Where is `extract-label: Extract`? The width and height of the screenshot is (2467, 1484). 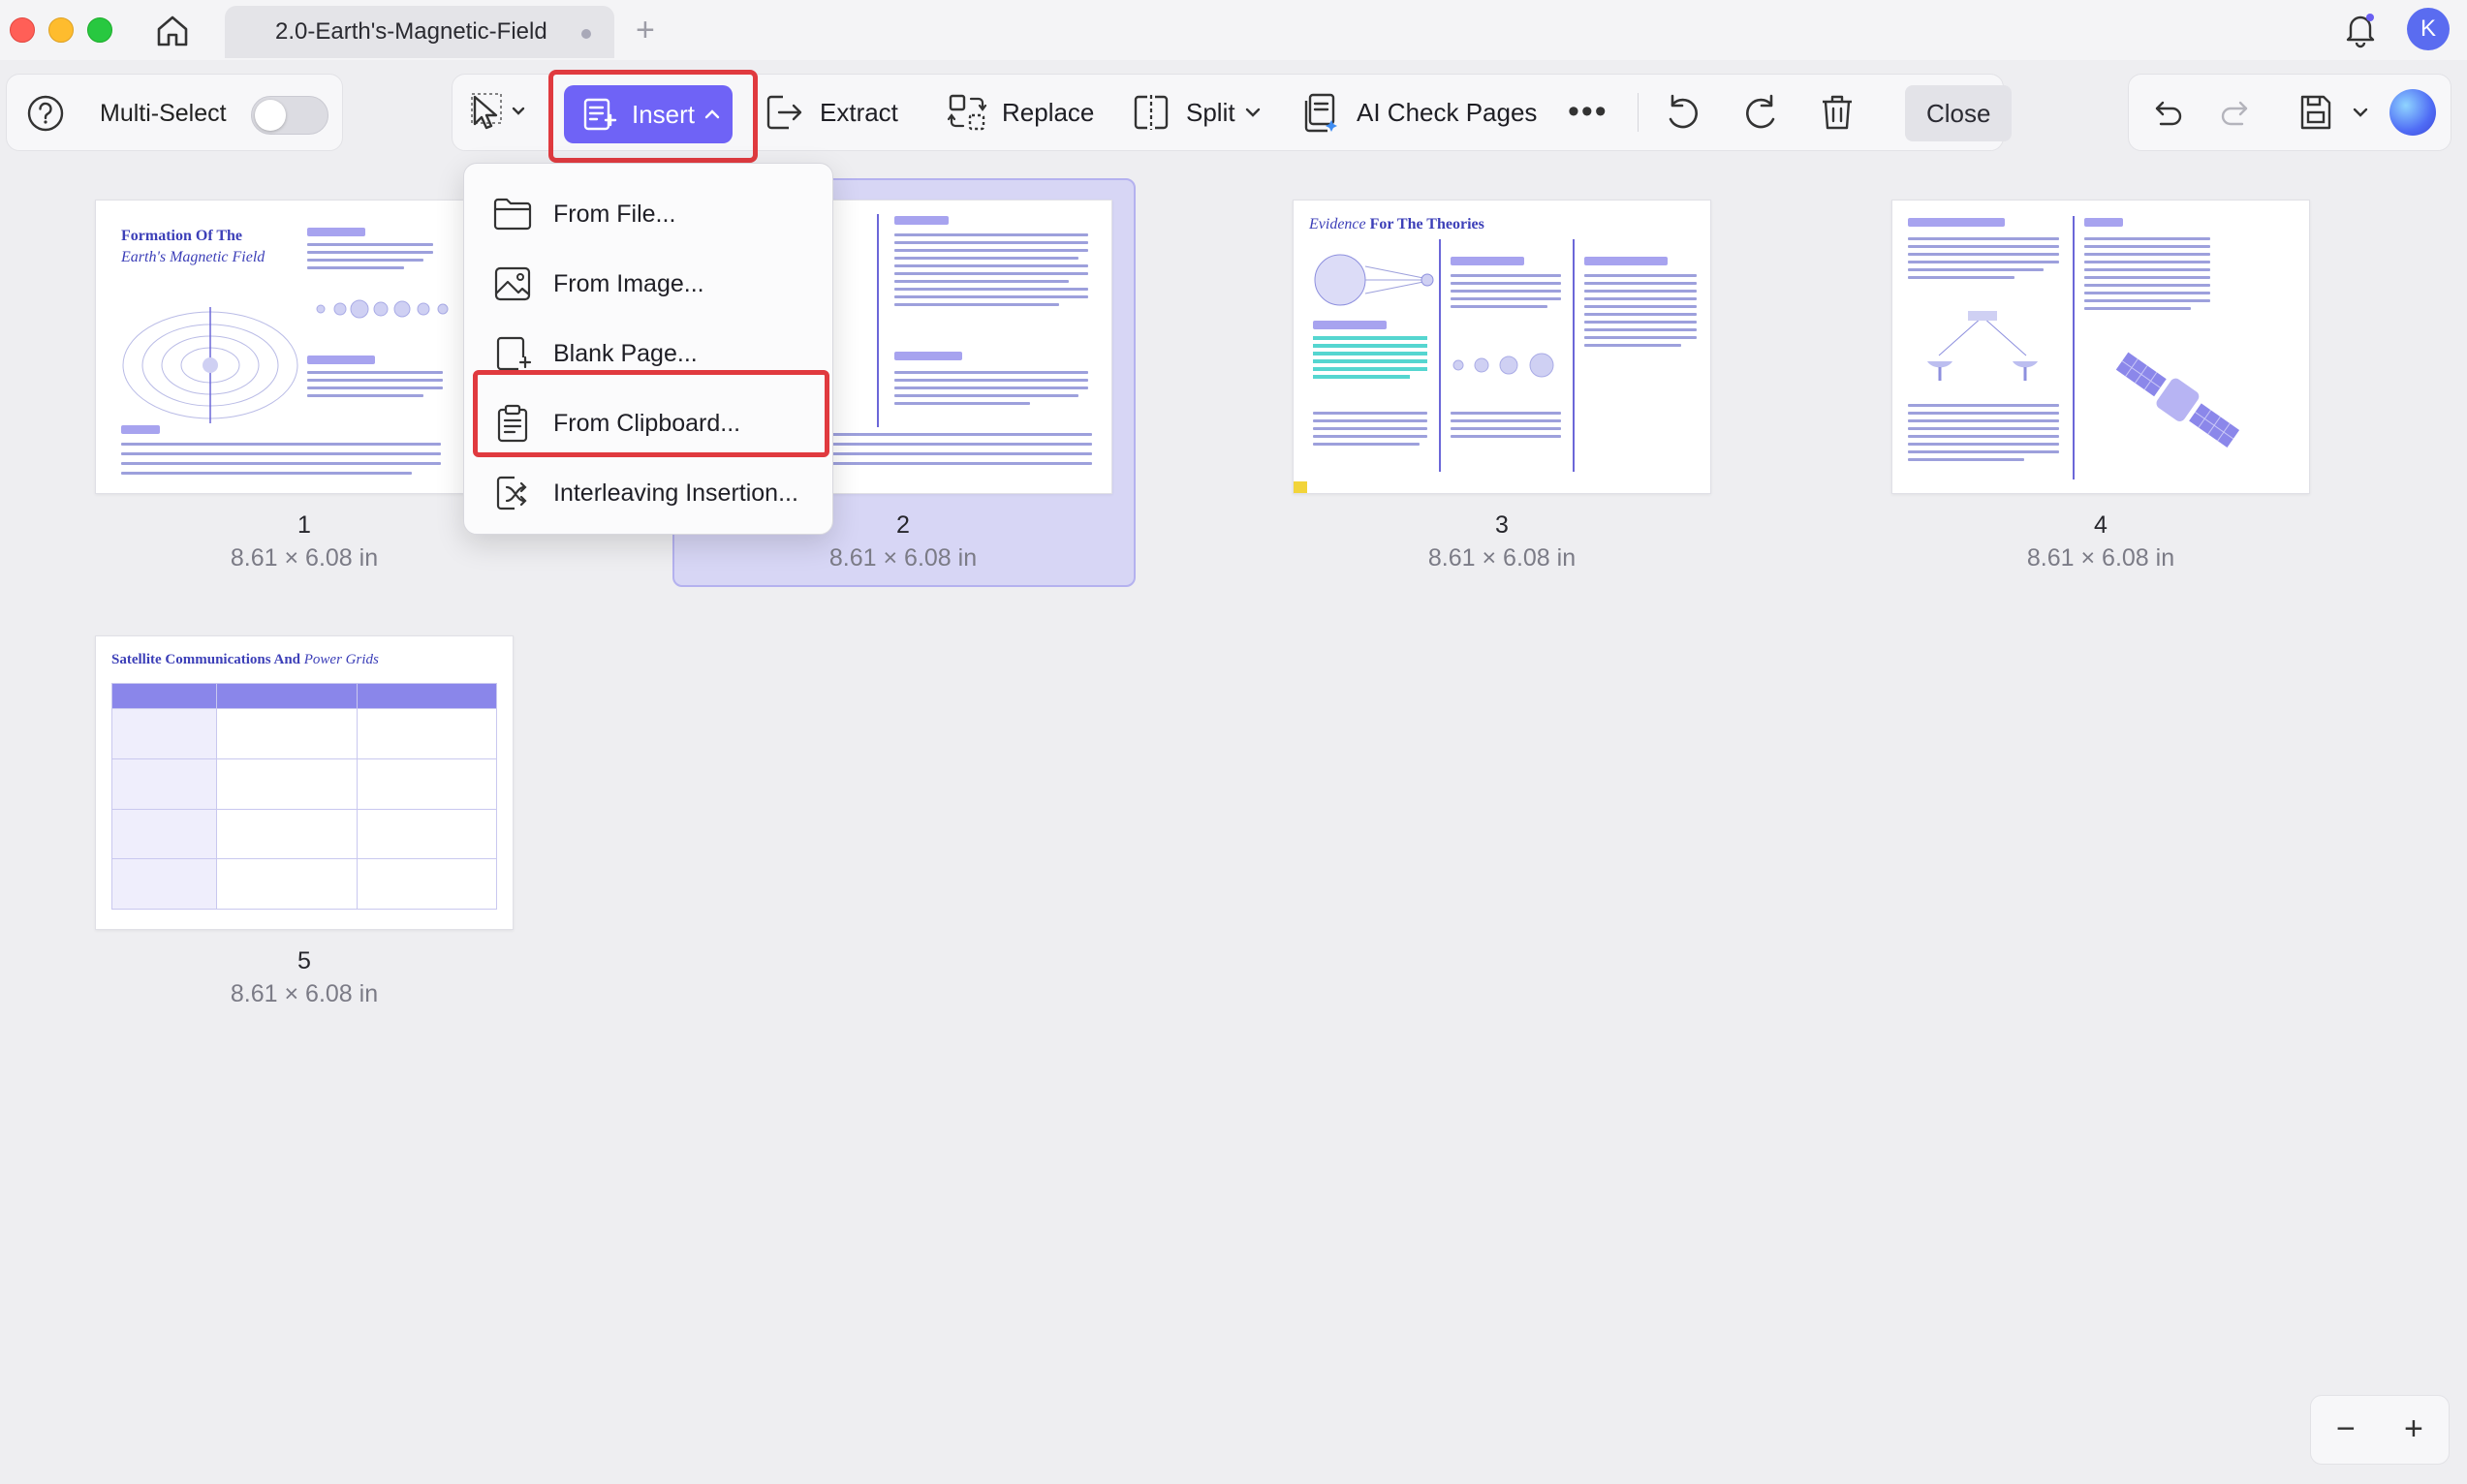 extract-label: Extract is located at coordinates (859, 112).